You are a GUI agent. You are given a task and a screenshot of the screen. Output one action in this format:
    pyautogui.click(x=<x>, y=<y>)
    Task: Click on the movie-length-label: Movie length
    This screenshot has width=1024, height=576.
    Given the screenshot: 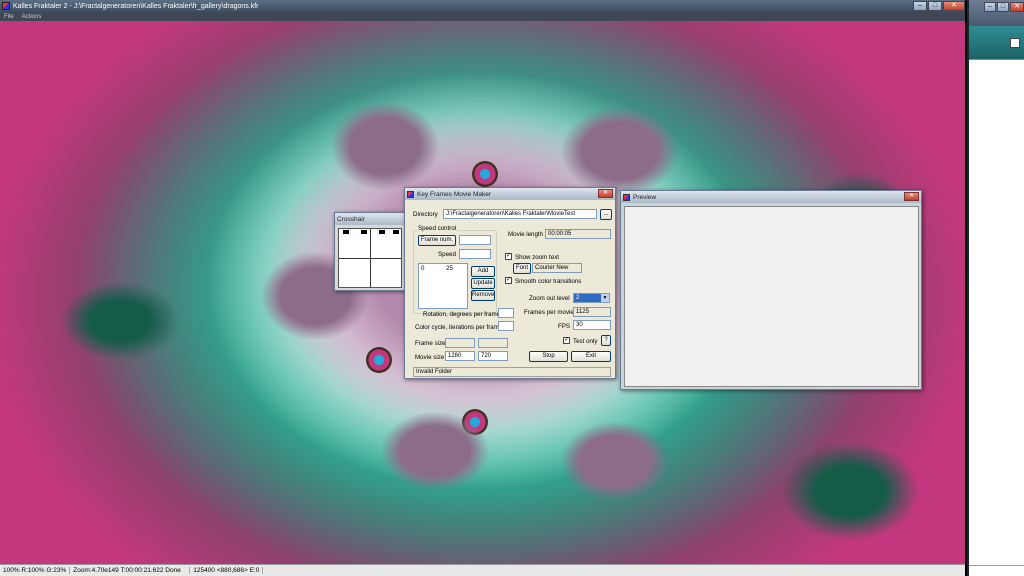 What is the action you would take?
    pyautogui.click(x=526, y=234)
    